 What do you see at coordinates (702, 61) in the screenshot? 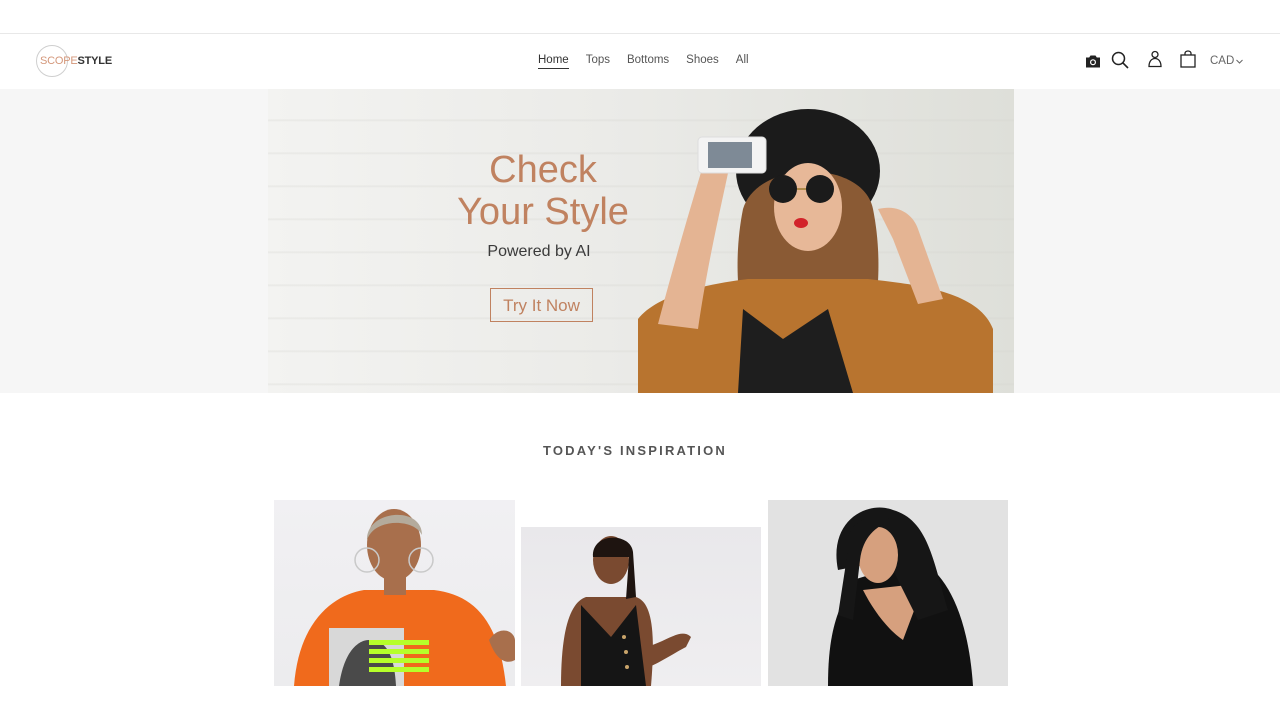
I see `nav-shoes: Shoes` at bounding box center [702, 61].